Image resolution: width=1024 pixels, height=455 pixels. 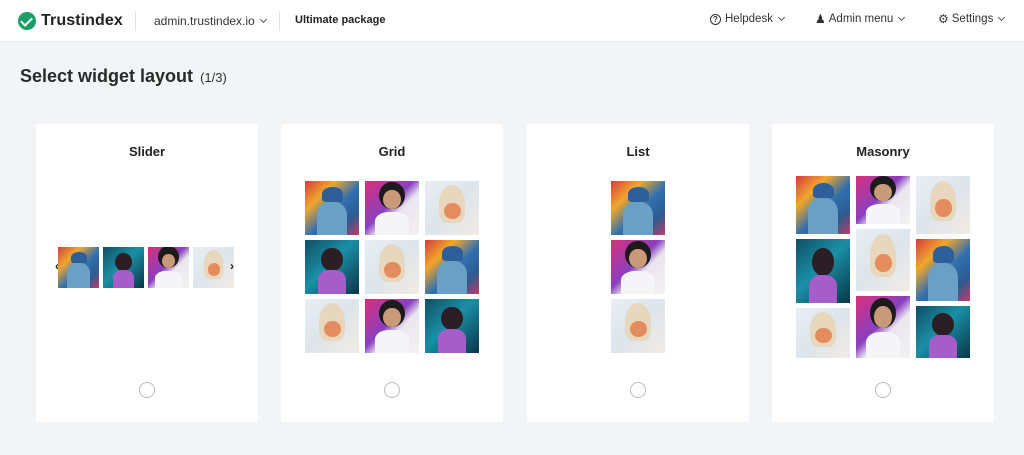 What do you see at coordinates (213, 77) in the screenshot?
I see `step-indicator: (1/3)` at bounding box center [213, 77].